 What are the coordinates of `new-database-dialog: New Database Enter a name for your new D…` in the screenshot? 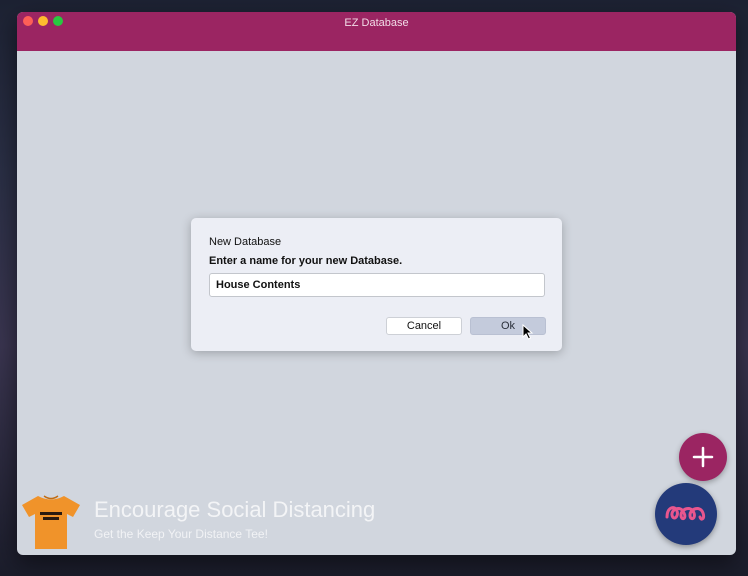 It's located at (376, 284).